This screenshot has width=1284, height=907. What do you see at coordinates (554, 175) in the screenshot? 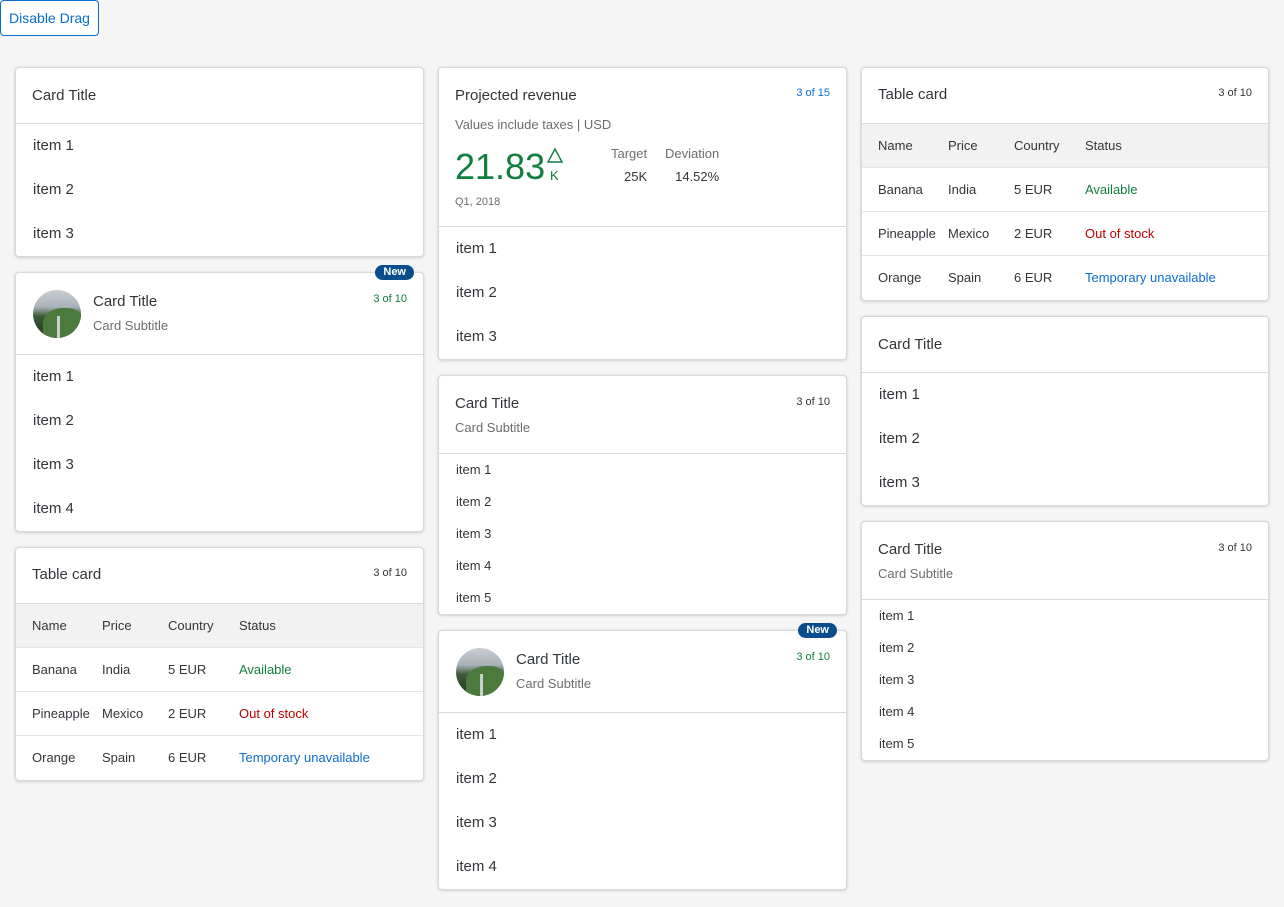
I see `kpi-scale: K` at bounding box center [554, 175].